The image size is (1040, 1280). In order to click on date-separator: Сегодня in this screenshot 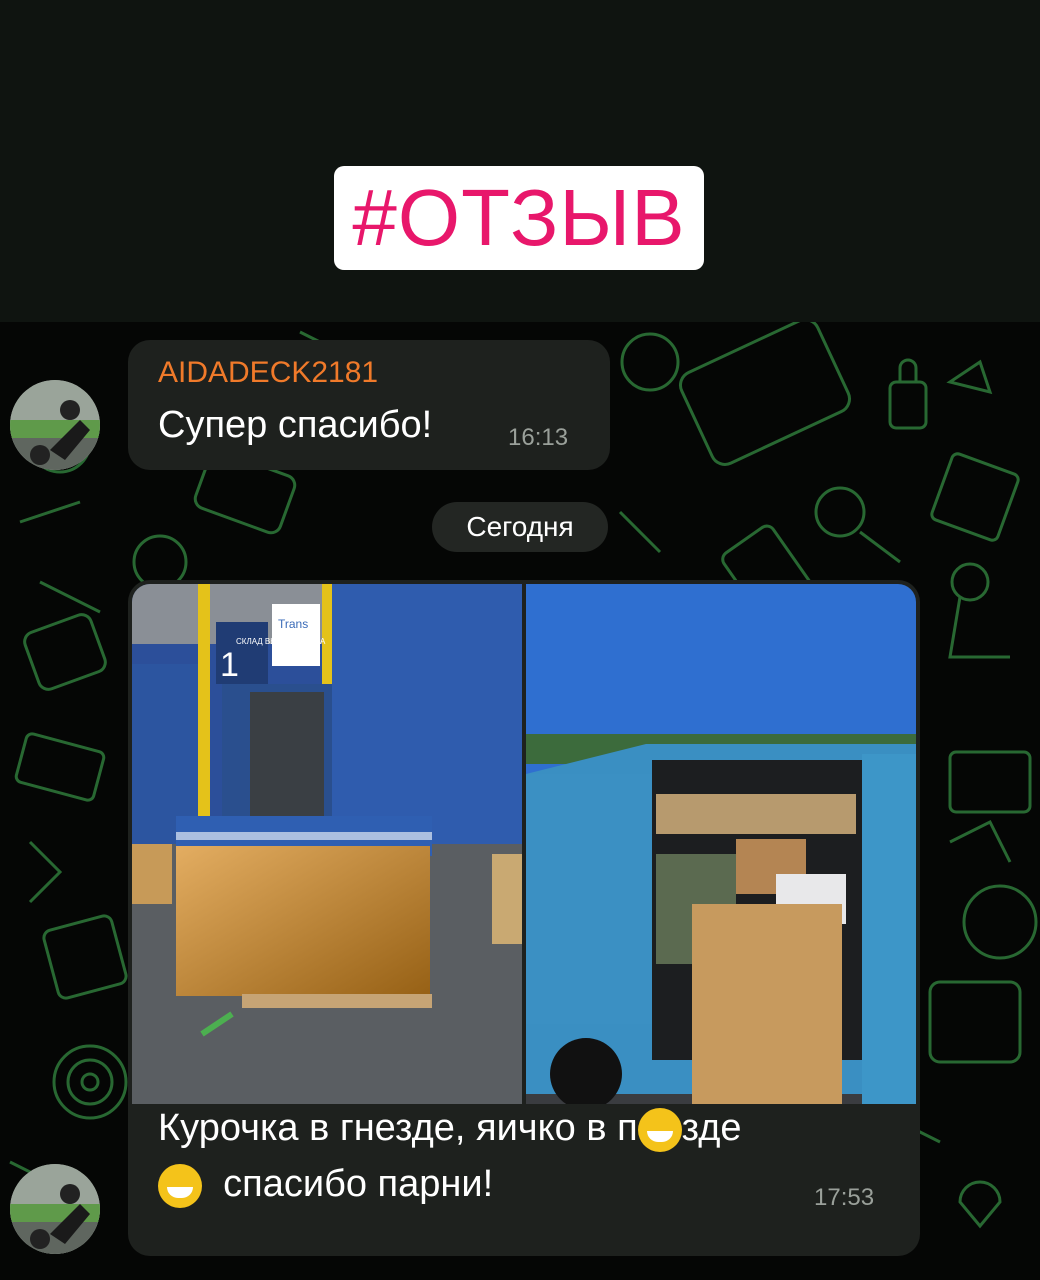, I will do `click(520, 527)`.